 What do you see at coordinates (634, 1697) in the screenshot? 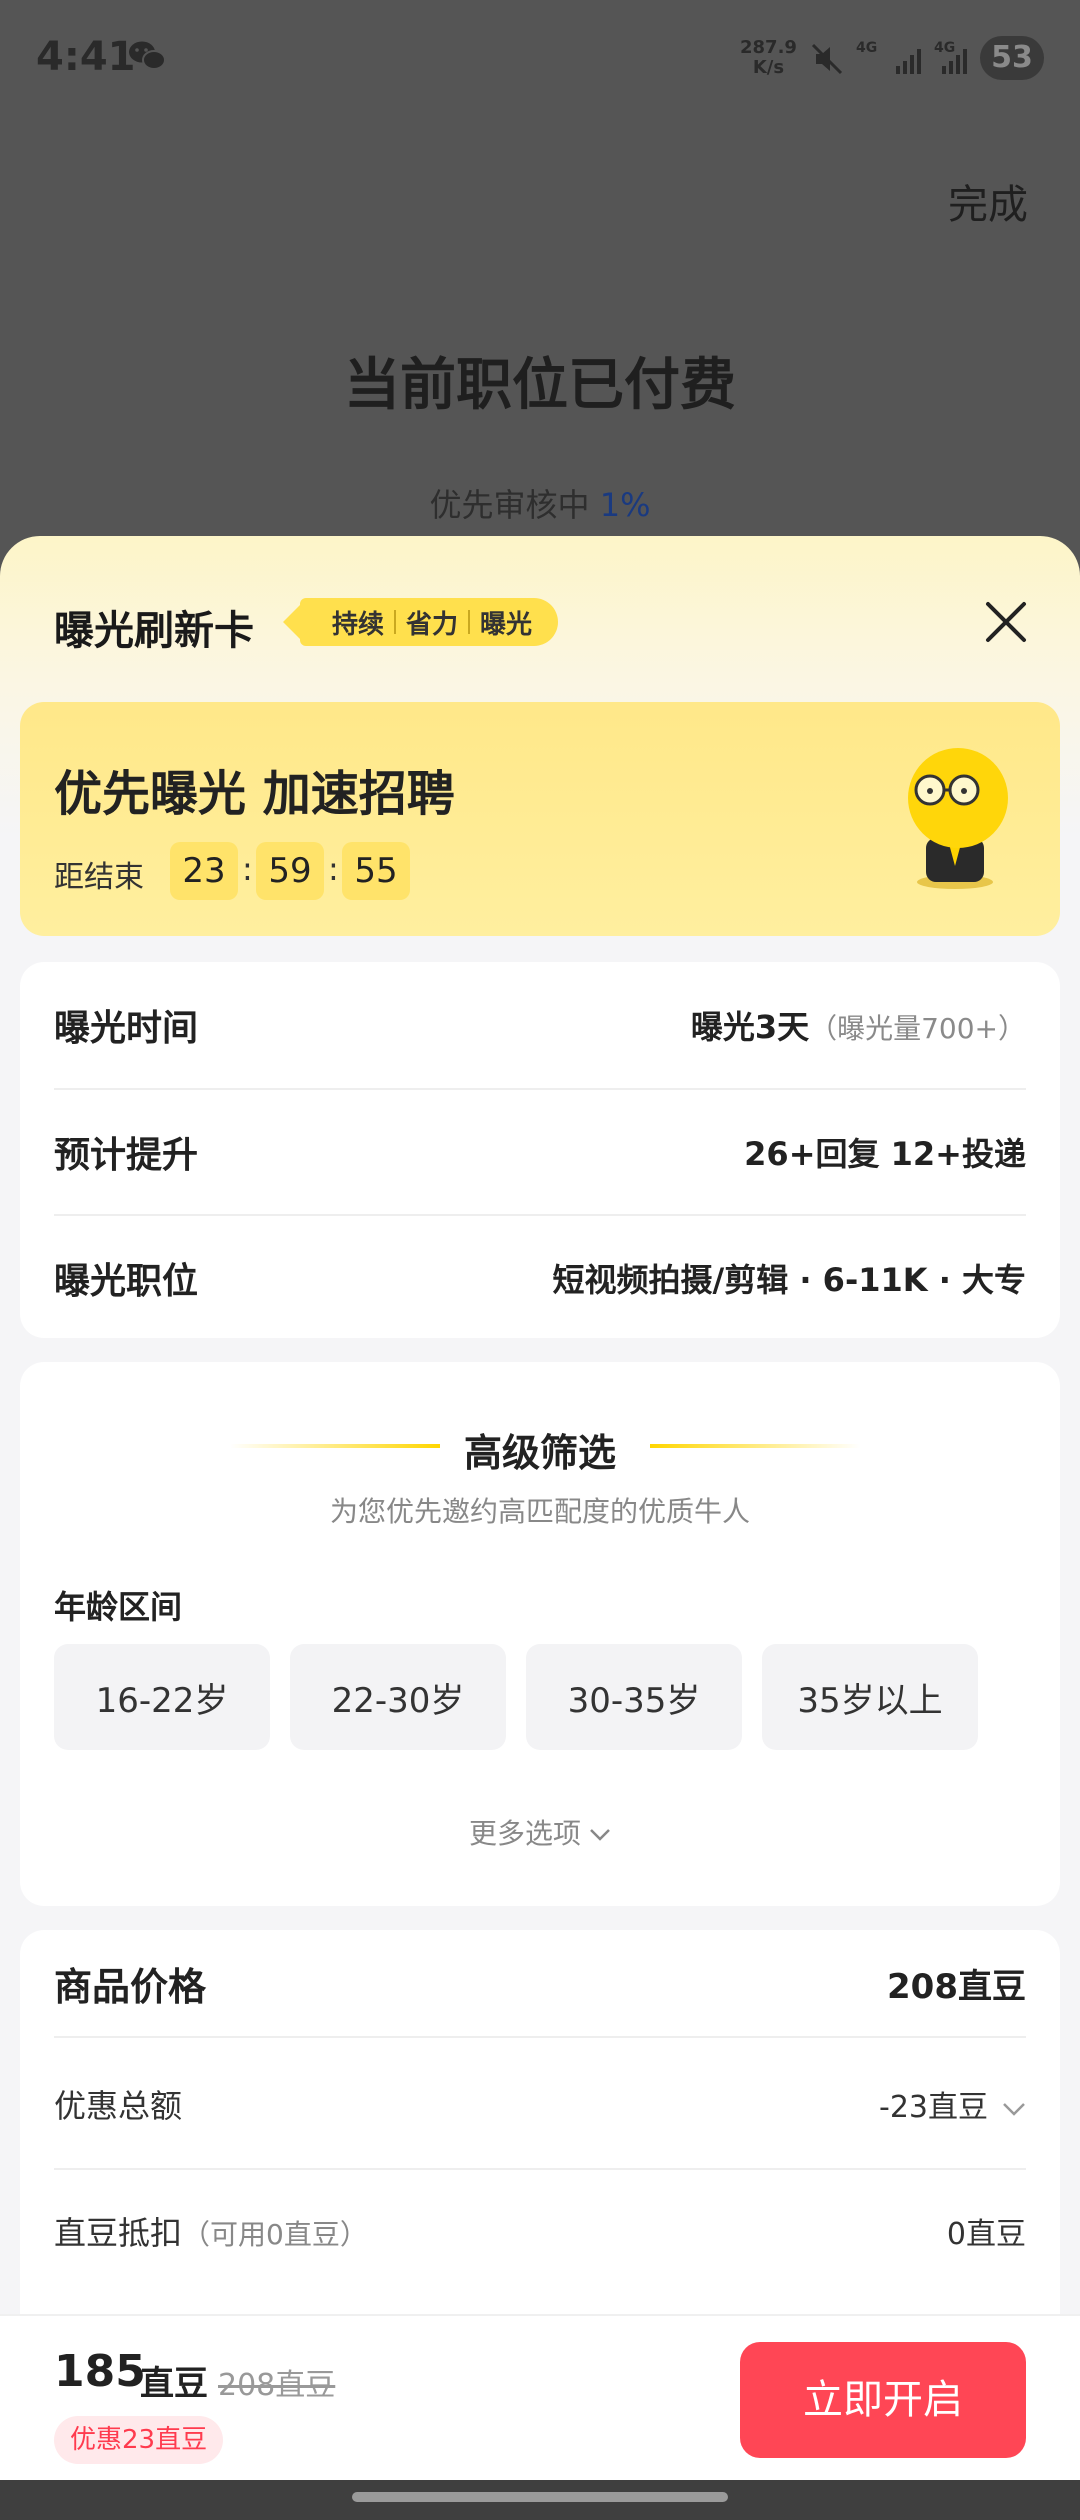
I see `age-option-30-35: 30-35岁` at bounding box center [634, 1697].